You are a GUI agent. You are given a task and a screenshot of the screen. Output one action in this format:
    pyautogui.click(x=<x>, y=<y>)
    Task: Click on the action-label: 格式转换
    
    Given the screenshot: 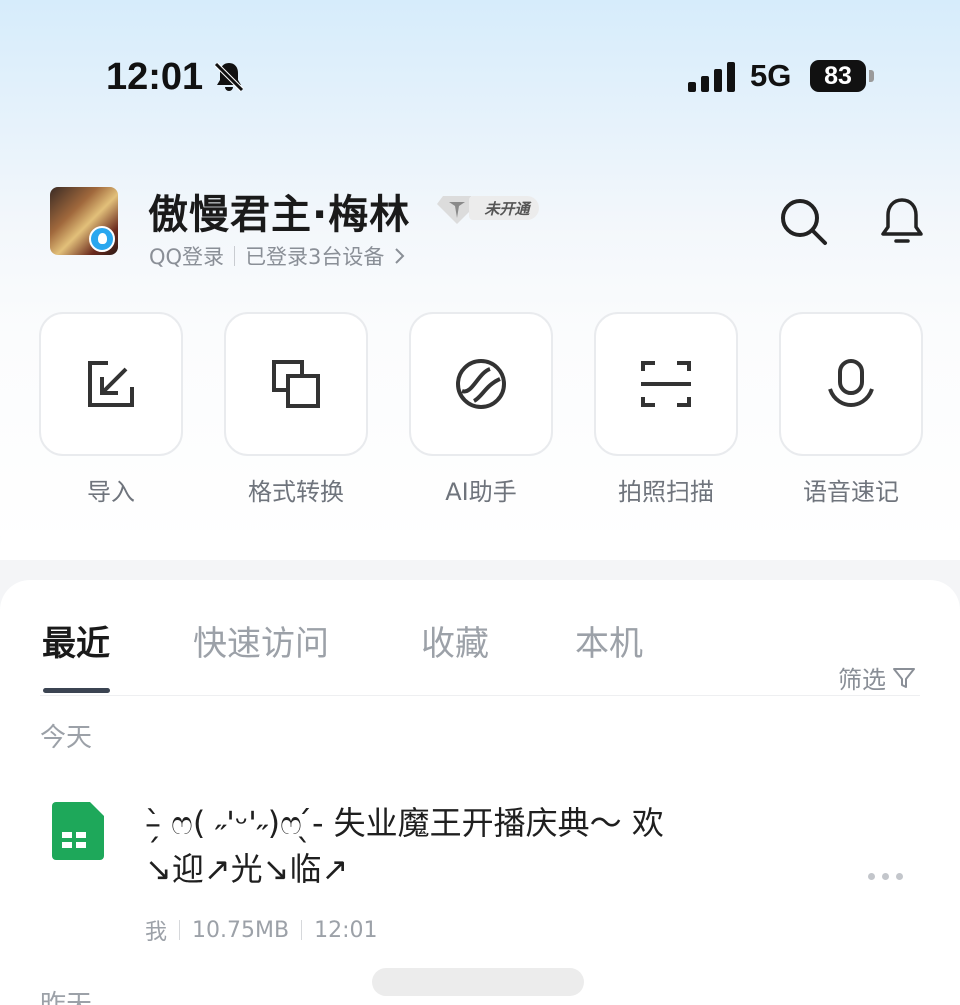 What is the action you would take?
    pyautogui.click(x=296, y=492)
    